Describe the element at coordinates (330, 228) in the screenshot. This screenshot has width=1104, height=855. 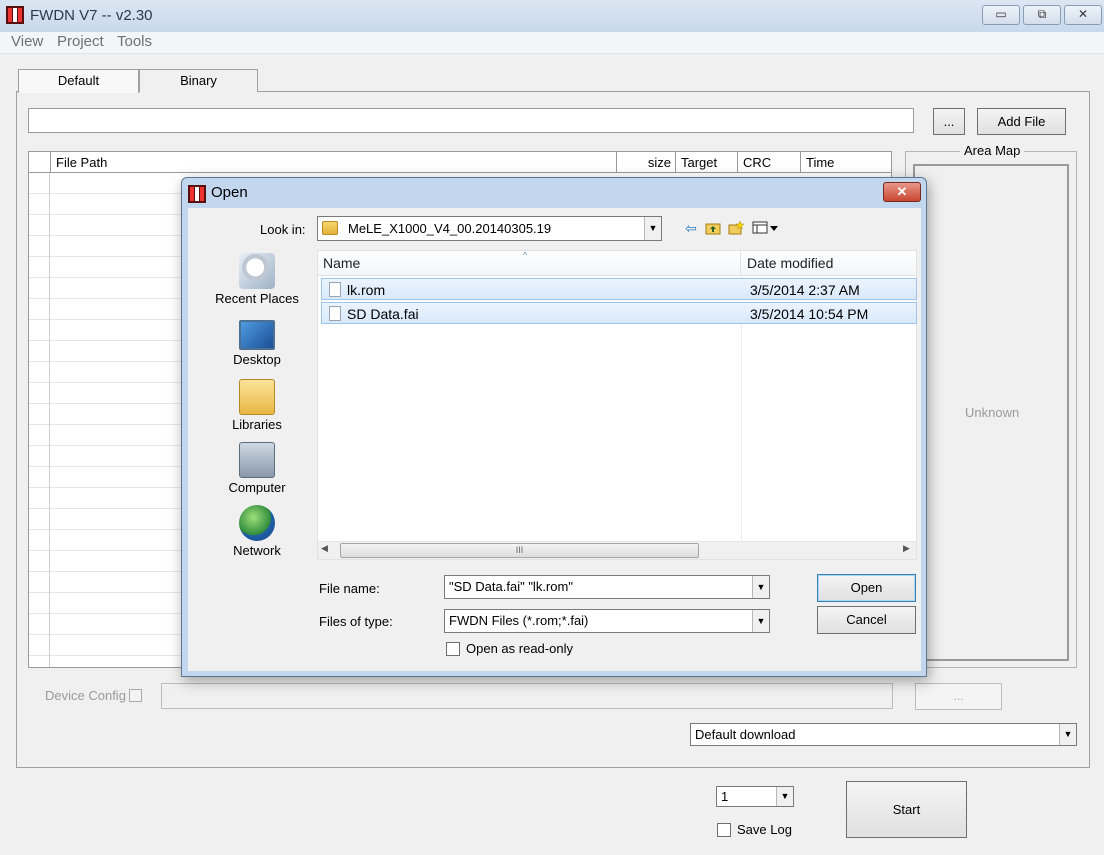
I see `folder-icon` at that location.